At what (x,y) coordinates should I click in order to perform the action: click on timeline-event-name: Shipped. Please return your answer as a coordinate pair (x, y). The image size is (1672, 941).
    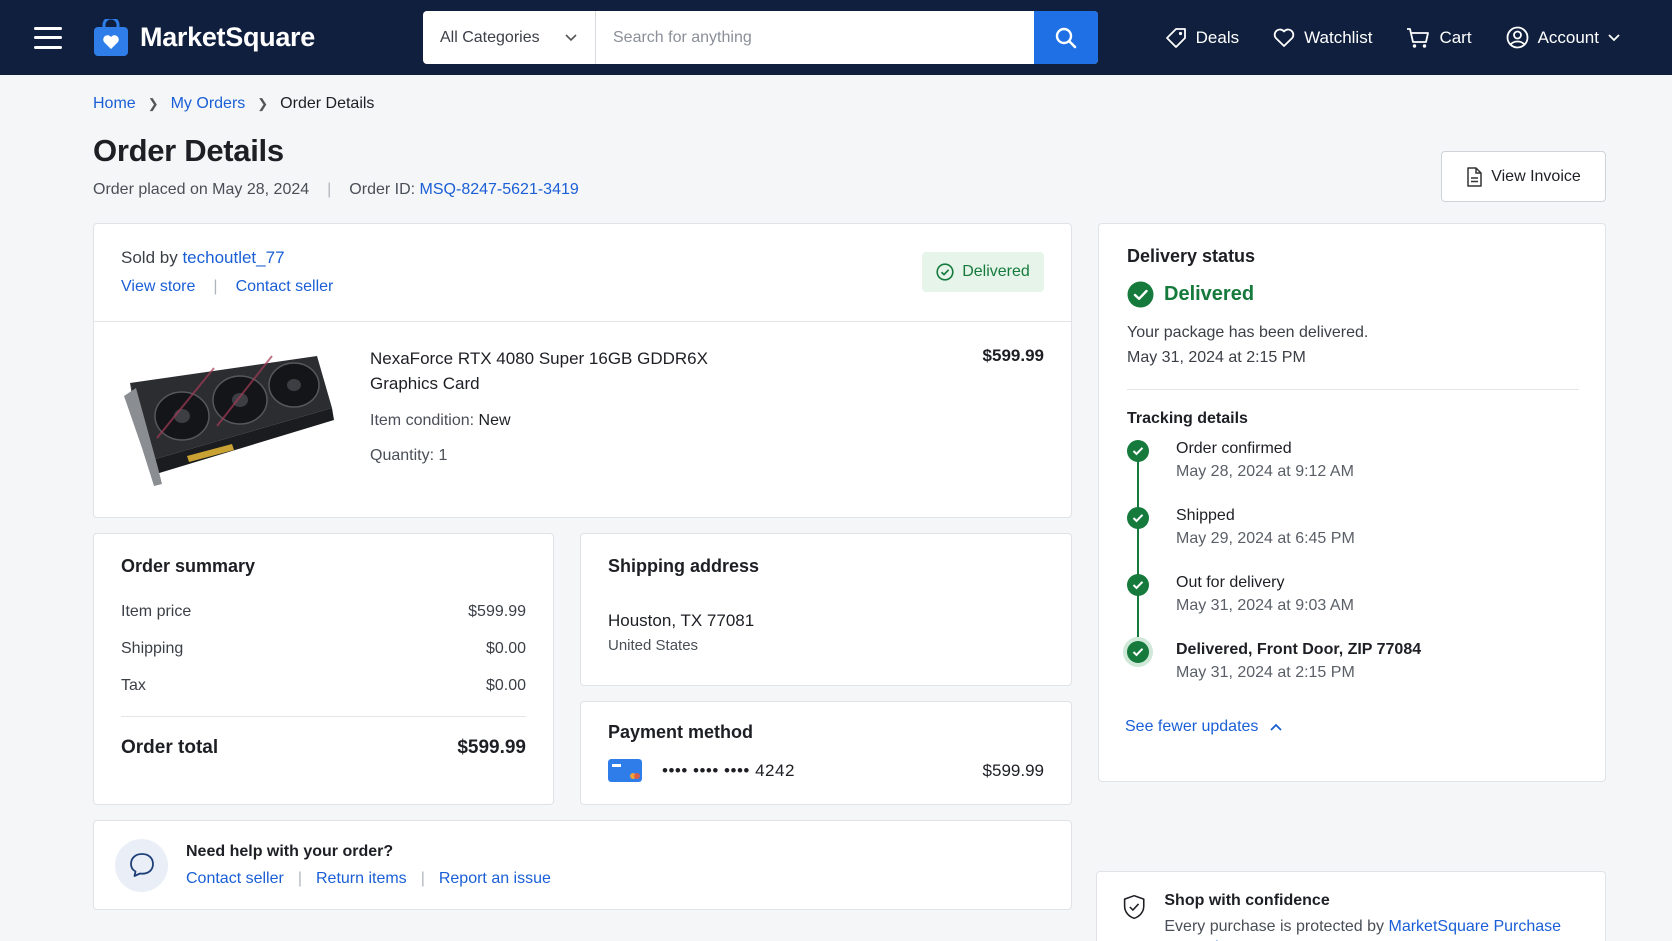
    Looking at the image, I should click on (1205, 515).